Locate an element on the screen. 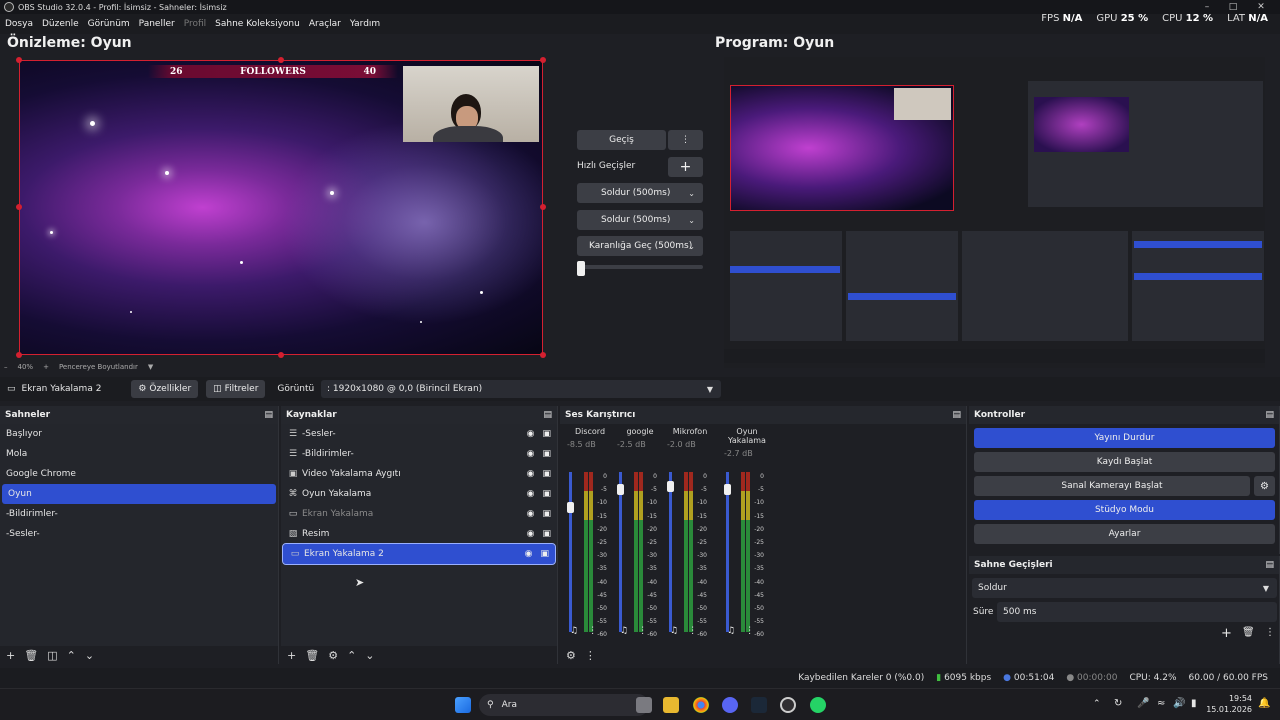  wifi-icon: ≈ is located at coordinates (1161, 703).